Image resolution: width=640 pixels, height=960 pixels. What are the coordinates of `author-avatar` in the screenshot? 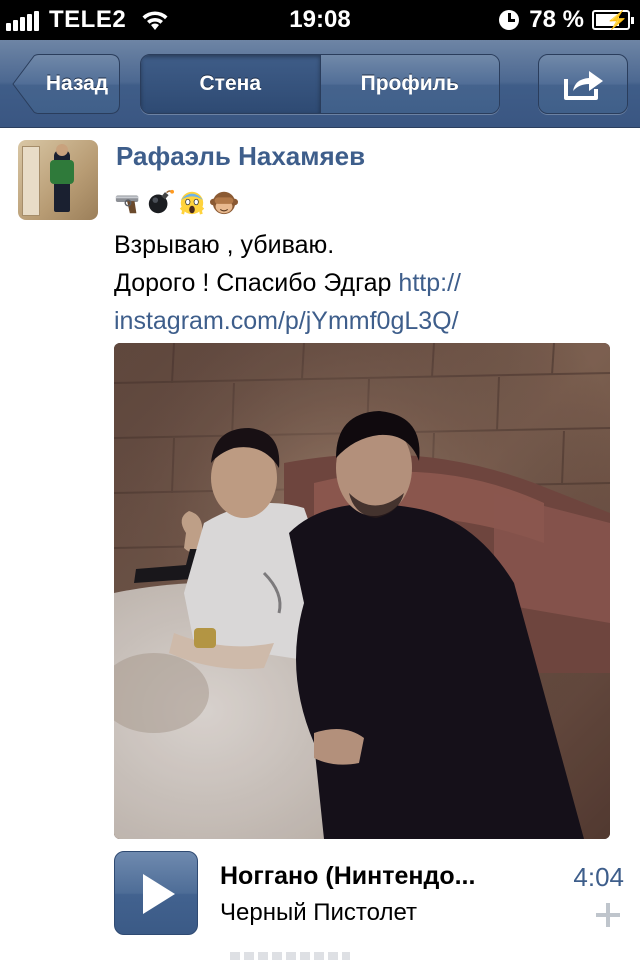 It's located at (58, 180).